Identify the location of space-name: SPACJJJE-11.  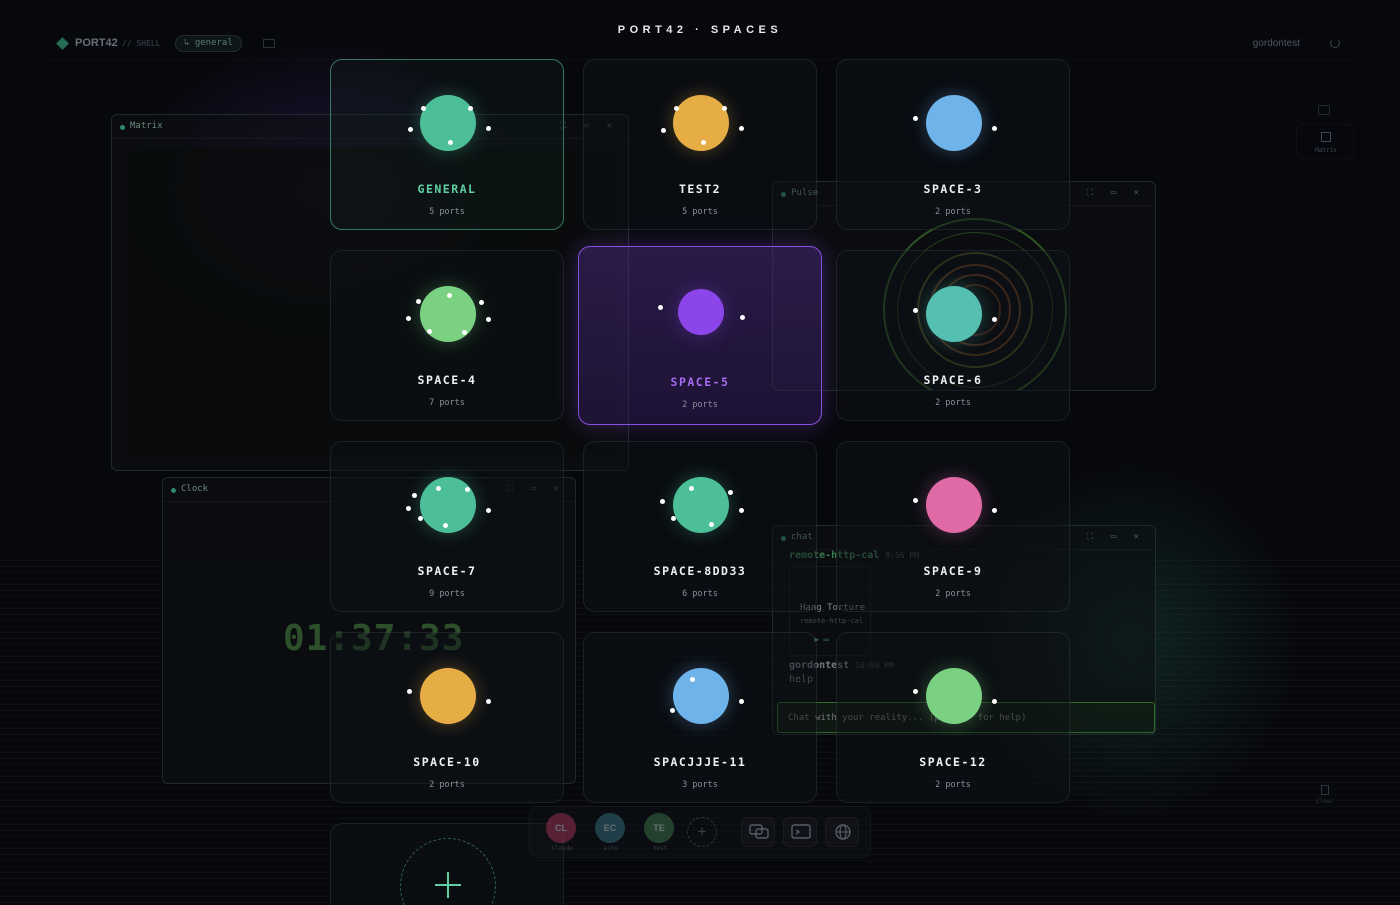
(700, 762).